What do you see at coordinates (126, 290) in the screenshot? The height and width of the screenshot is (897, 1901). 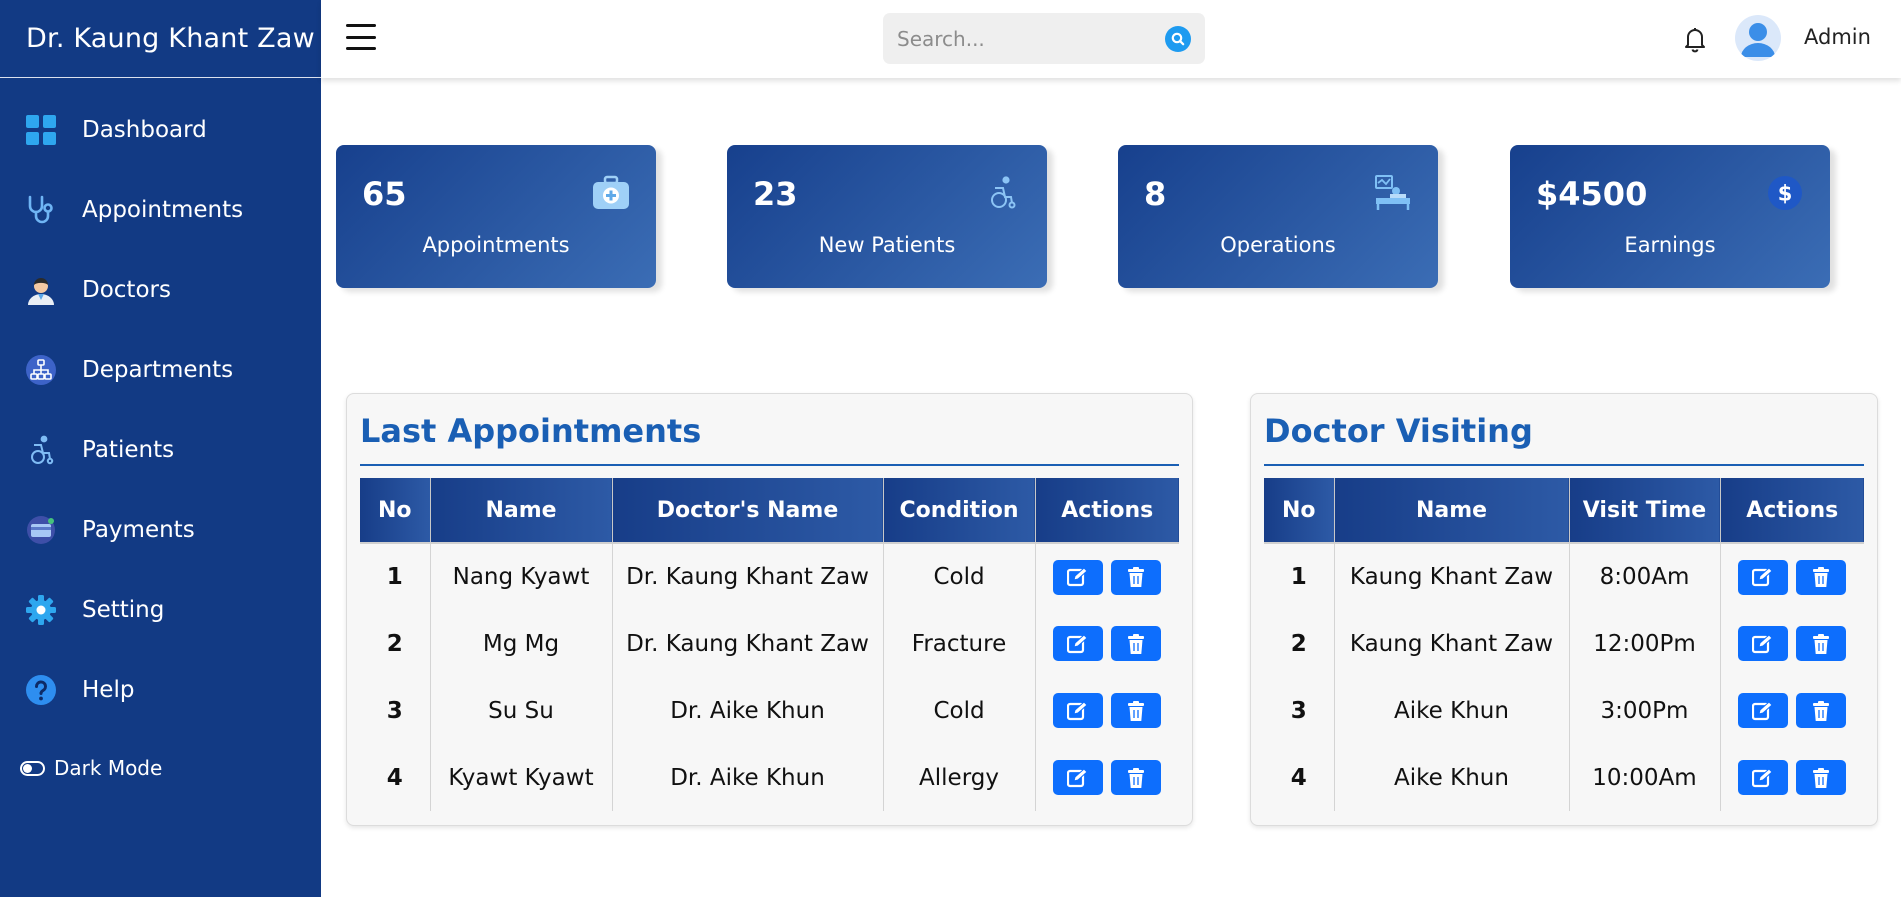 I see `sidebar-item-label: Doctors` at bounding box center [126, 290].